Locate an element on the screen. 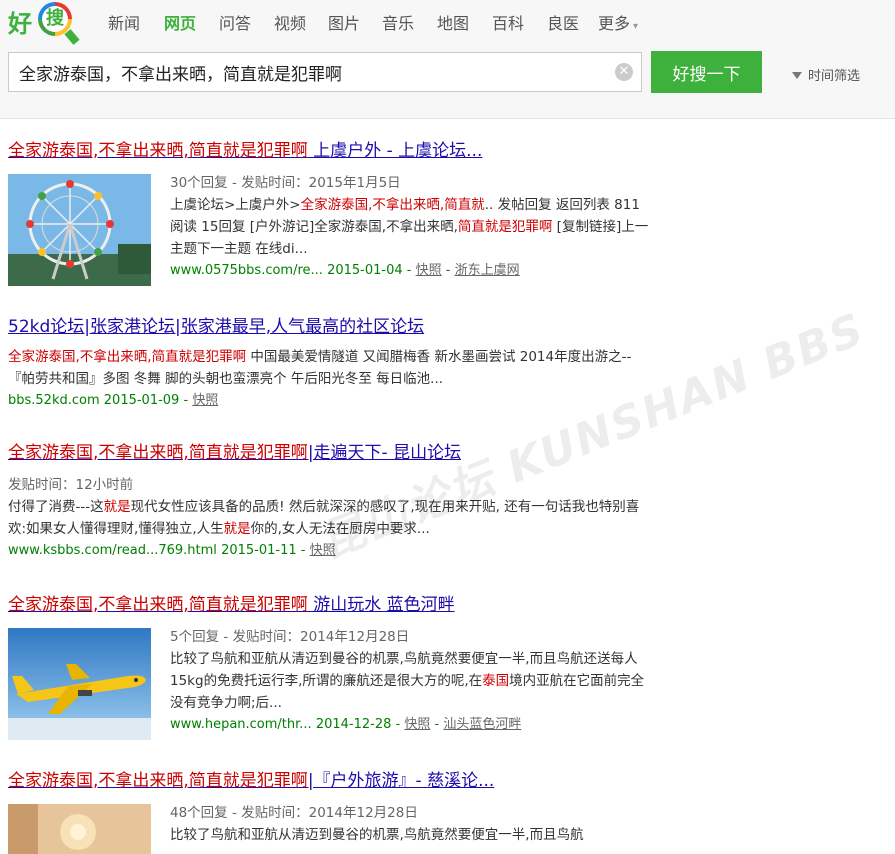  result-meta: 30个回复 - 发贴时间：2015年1月5日 is located at coordinates (285, 183).